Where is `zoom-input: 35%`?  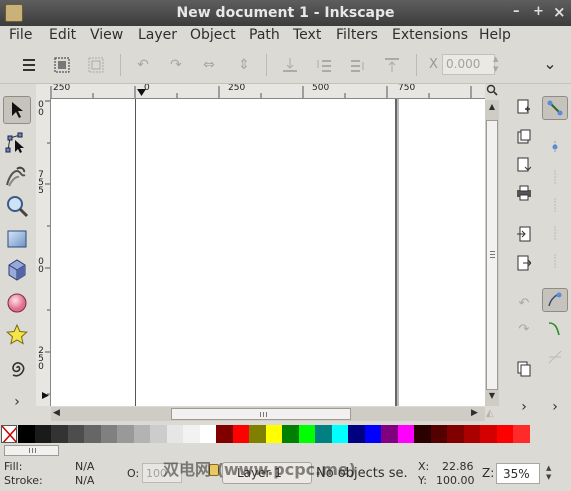
zoom-input: 35% is located at coordinates (518, 473).